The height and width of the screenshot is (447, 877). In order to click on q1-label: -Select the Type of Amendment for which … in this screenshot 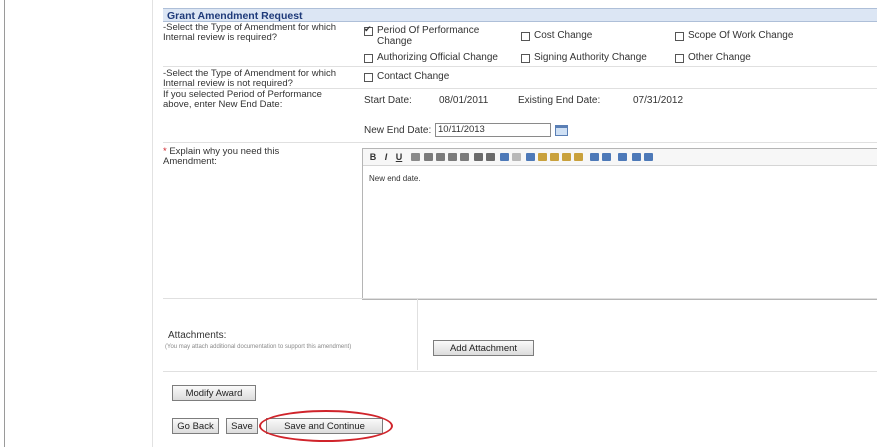, I will do `click(250, 32)`.